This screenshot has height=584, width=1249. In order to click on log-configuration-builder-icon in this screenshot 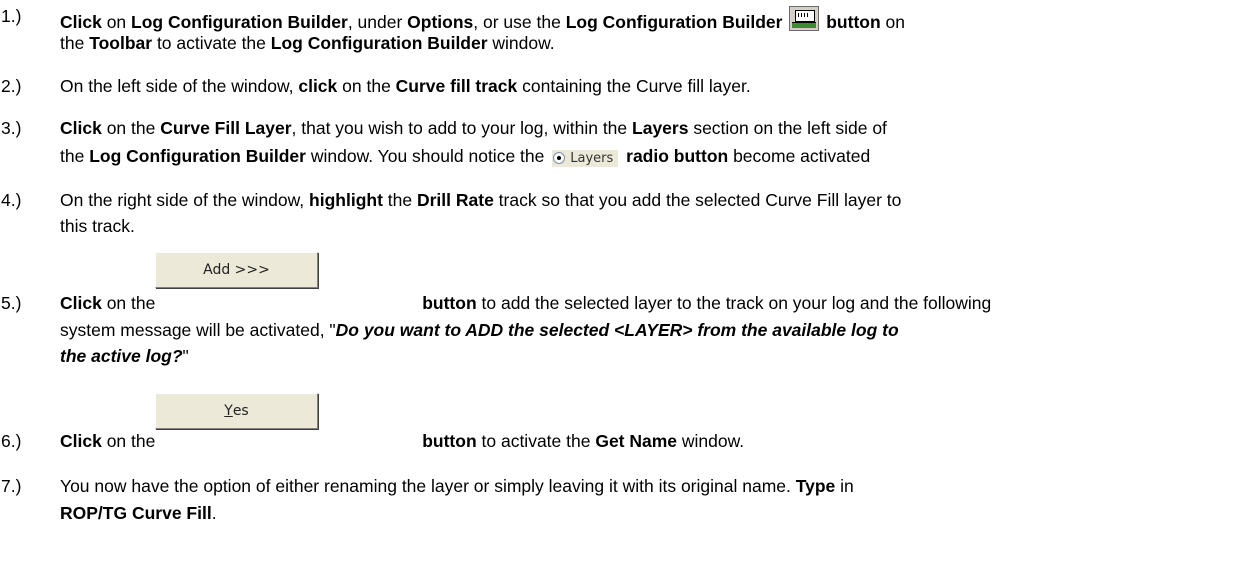, I will do `click(804, 18)`.